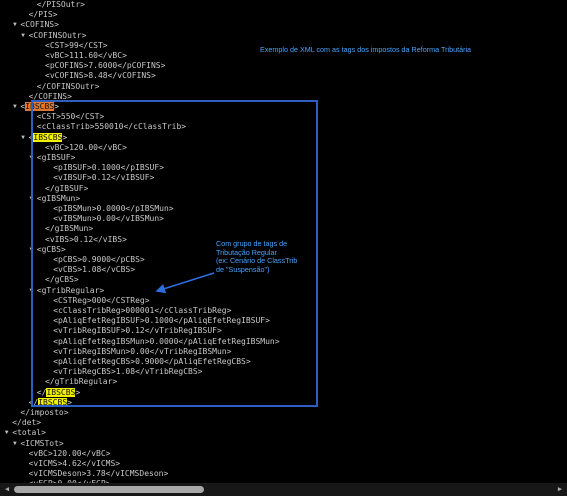 The height and width of the screenshot is (496, 567). I want to click on scrollbar-thumb, so click(109, 489).